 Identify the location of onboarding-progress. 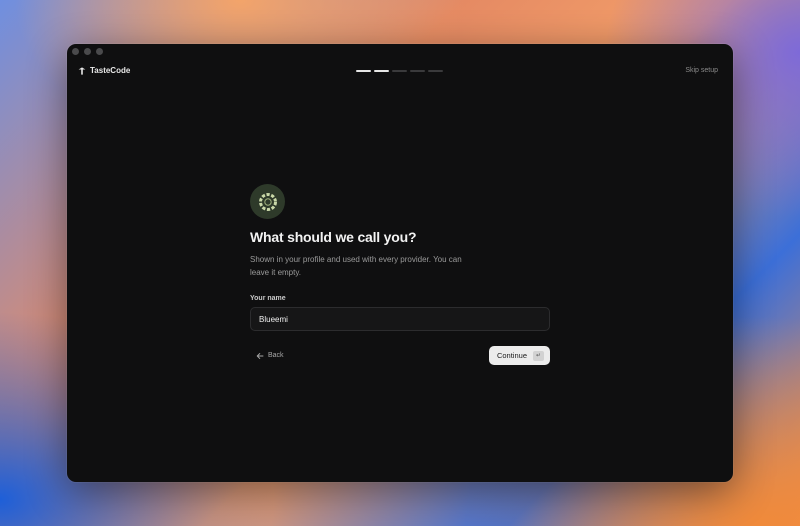
(399, 71).